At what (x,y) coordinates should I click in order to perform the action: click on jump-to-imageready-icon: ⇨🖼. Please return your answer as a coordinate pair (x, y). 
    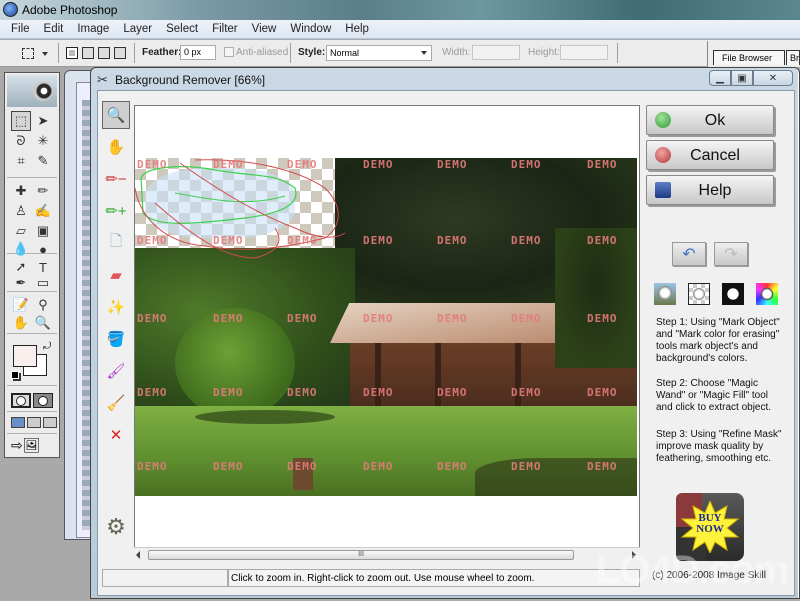
    Looking at the image, I should click on (26, 445).